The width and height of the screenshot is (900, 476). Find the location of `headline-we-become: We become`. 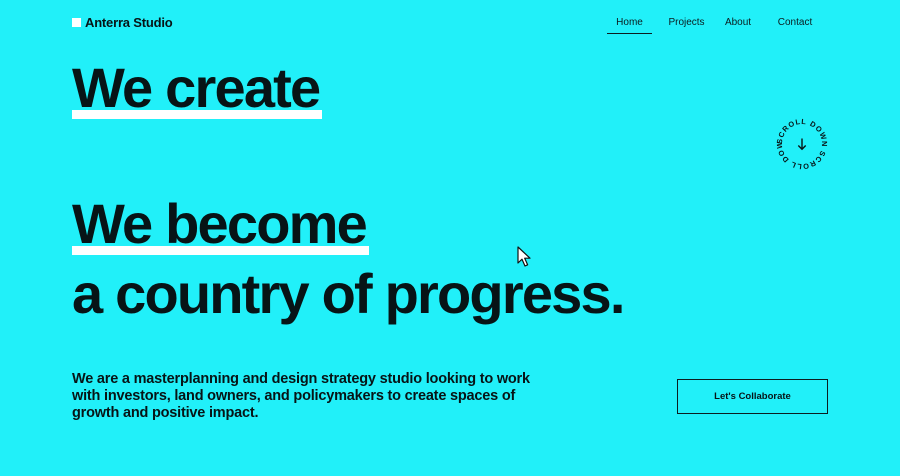

headline-we-become: We become is located at coordinates (220, 223).